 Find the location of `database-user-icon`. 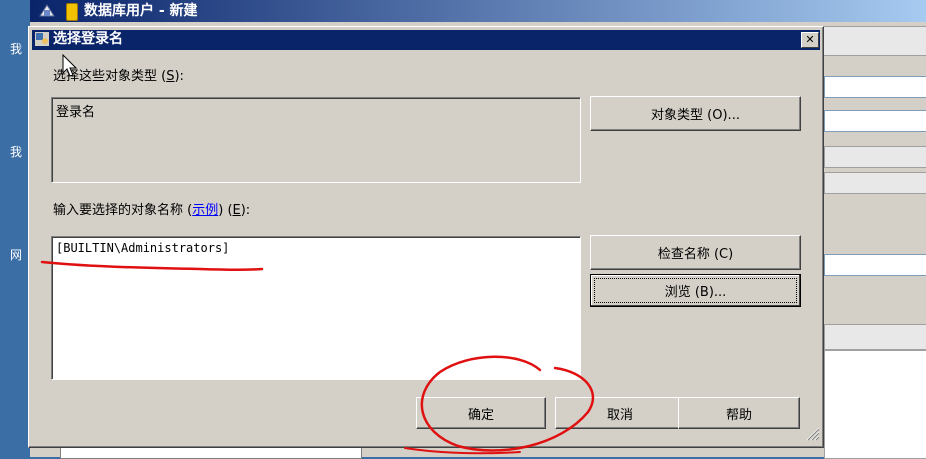

database-user-icon is located at coordinates (47, 10).